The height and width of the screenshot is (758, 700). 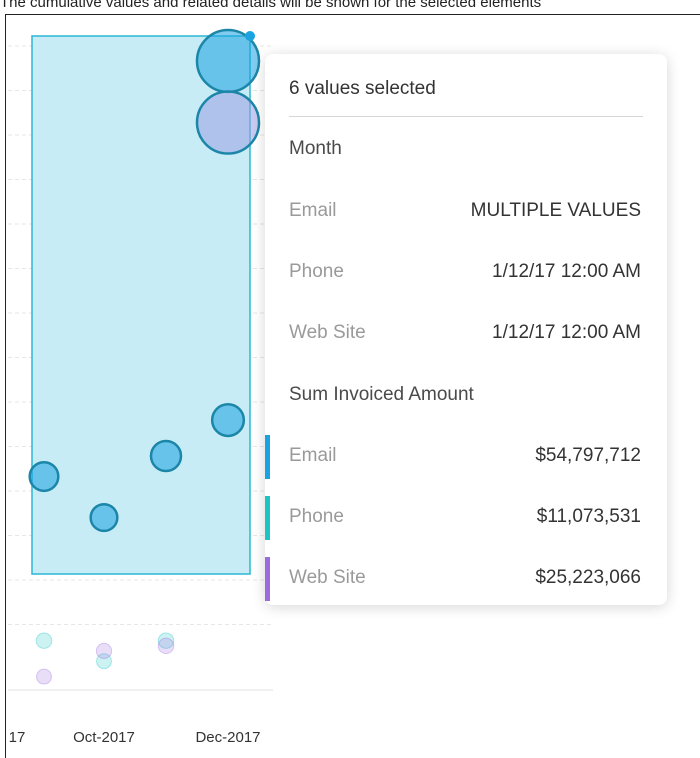 I want to click on x-tick-label: 17, so click(x=17, y=737).